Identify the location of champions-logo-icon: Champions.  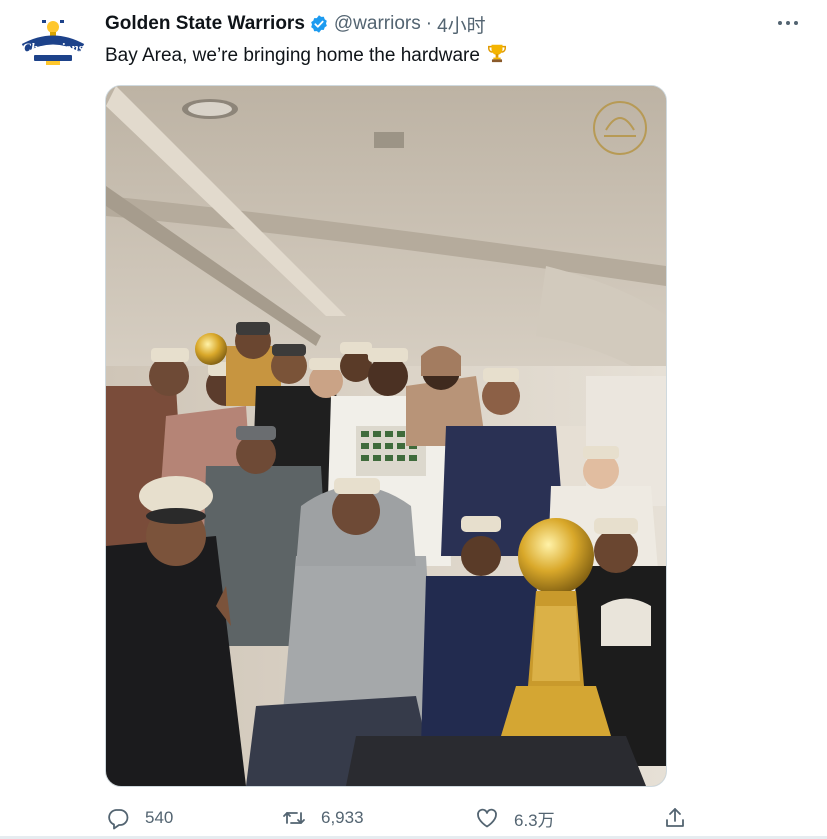
(53, 42).